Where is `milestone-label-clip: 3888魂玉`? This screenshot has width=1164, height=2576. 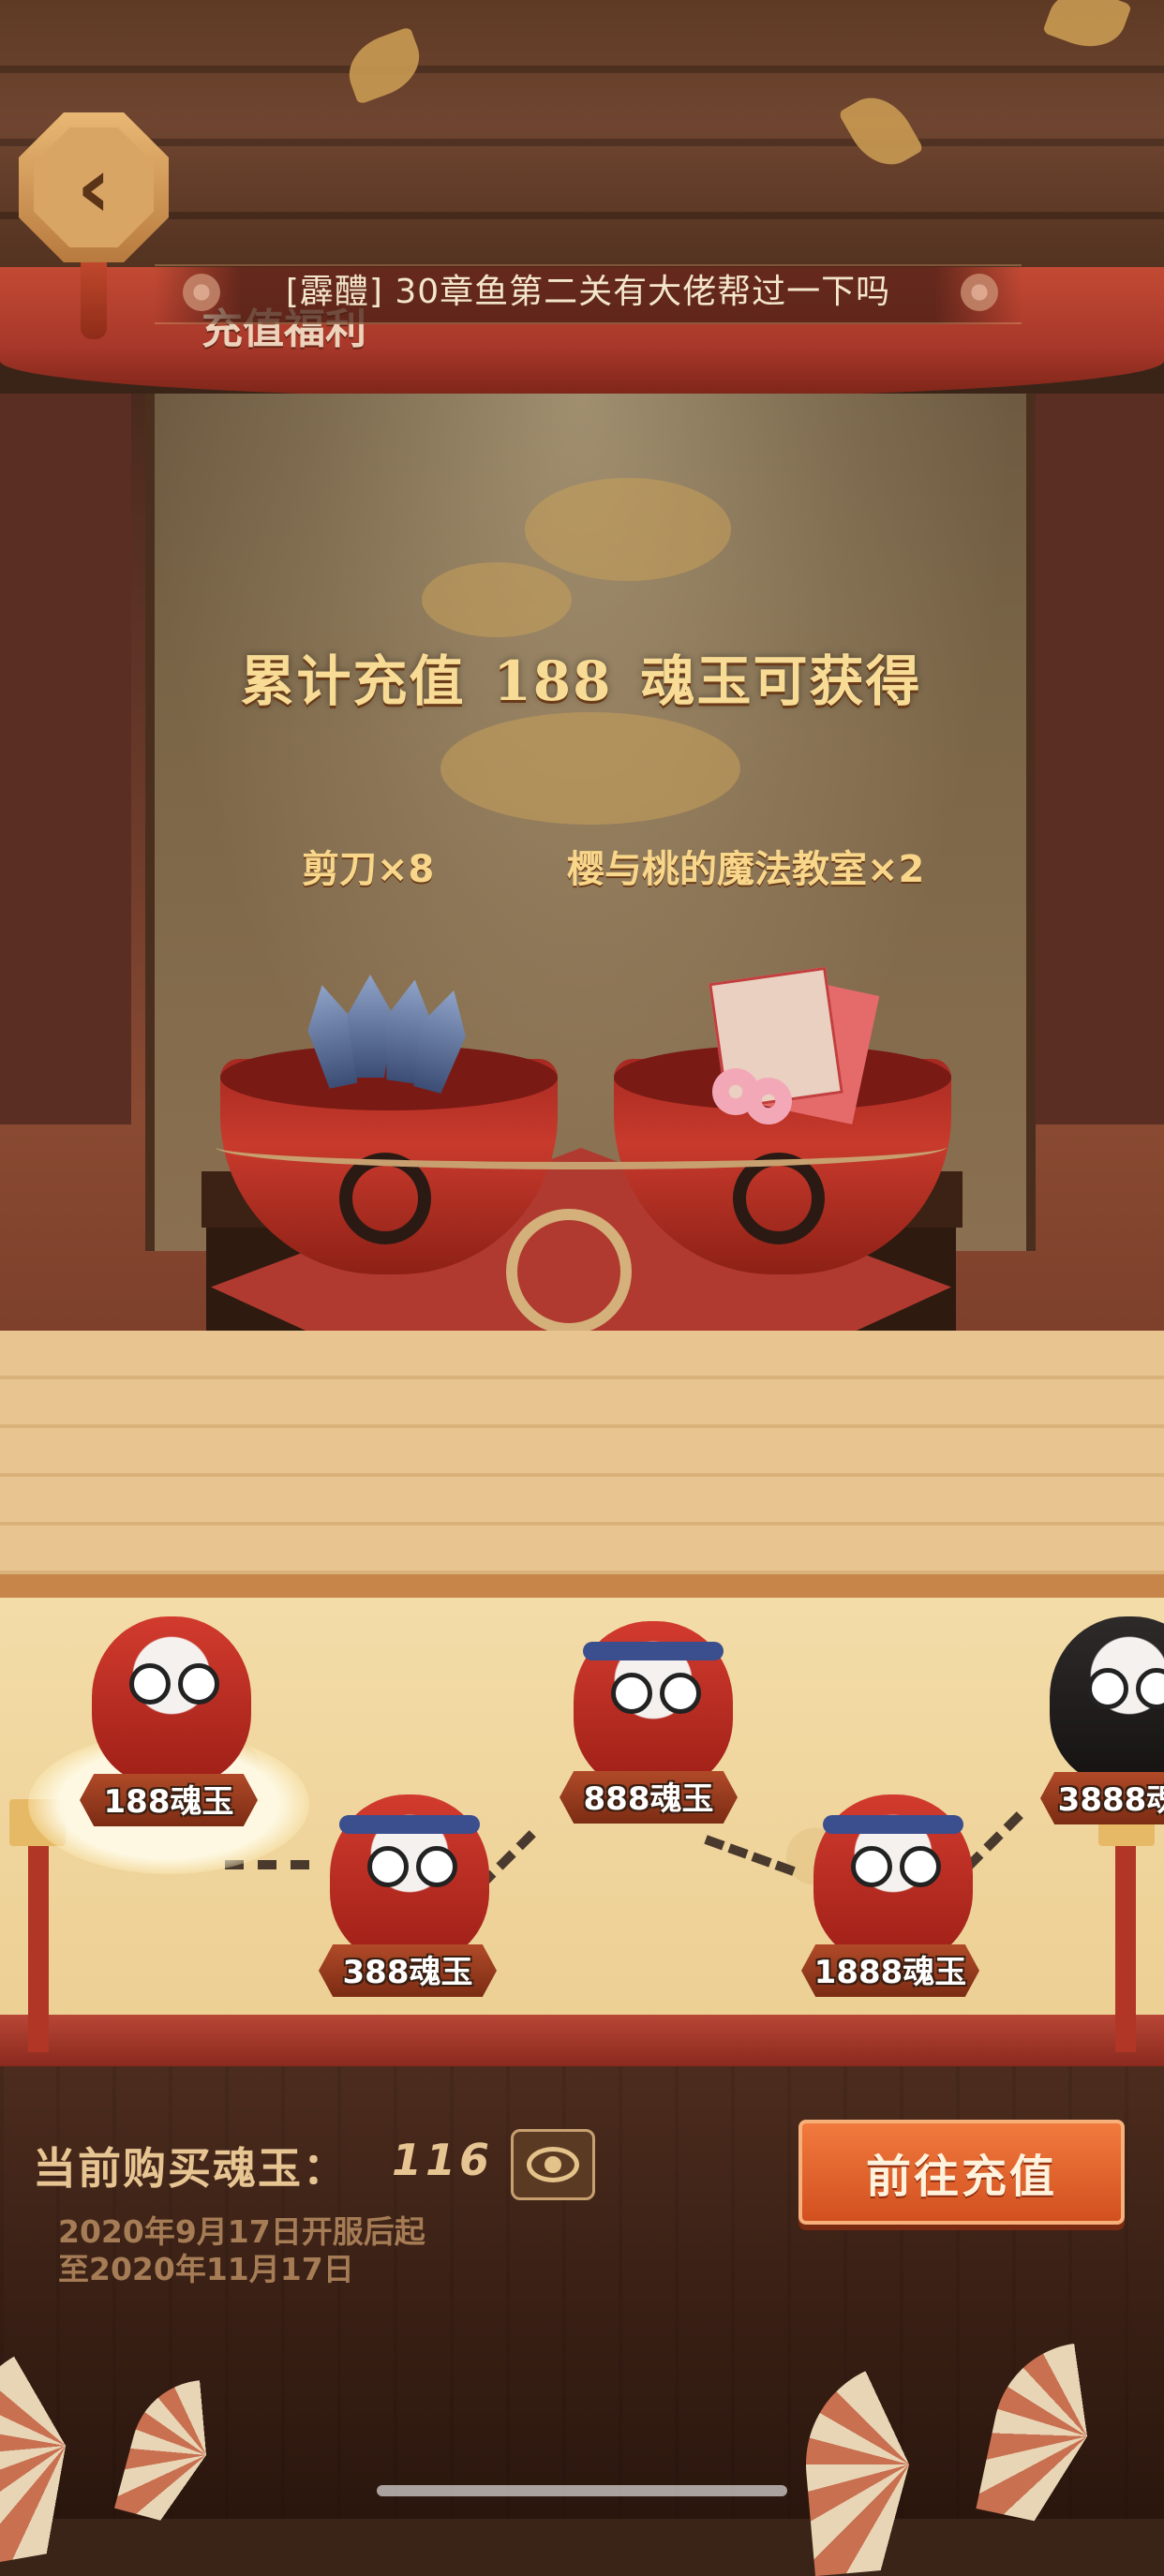 milestone-label-clip: 3888魂玉 is located at coordinates (1097, 1797).